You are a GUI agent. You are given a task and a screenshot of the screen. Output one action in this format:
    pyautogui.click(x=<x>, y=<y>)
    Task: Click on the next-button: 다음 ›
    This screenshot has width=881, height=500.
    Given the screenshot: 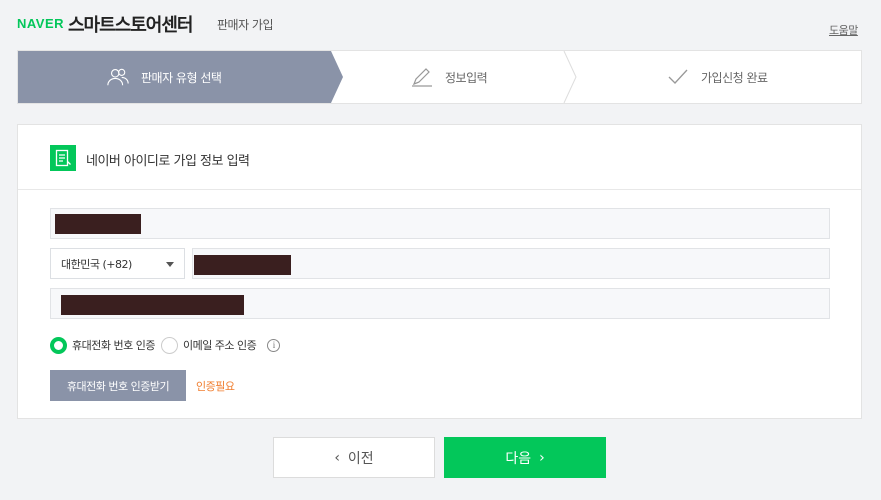 What is the action you would take?
    pyautogui.click(x=525, y=457)
    